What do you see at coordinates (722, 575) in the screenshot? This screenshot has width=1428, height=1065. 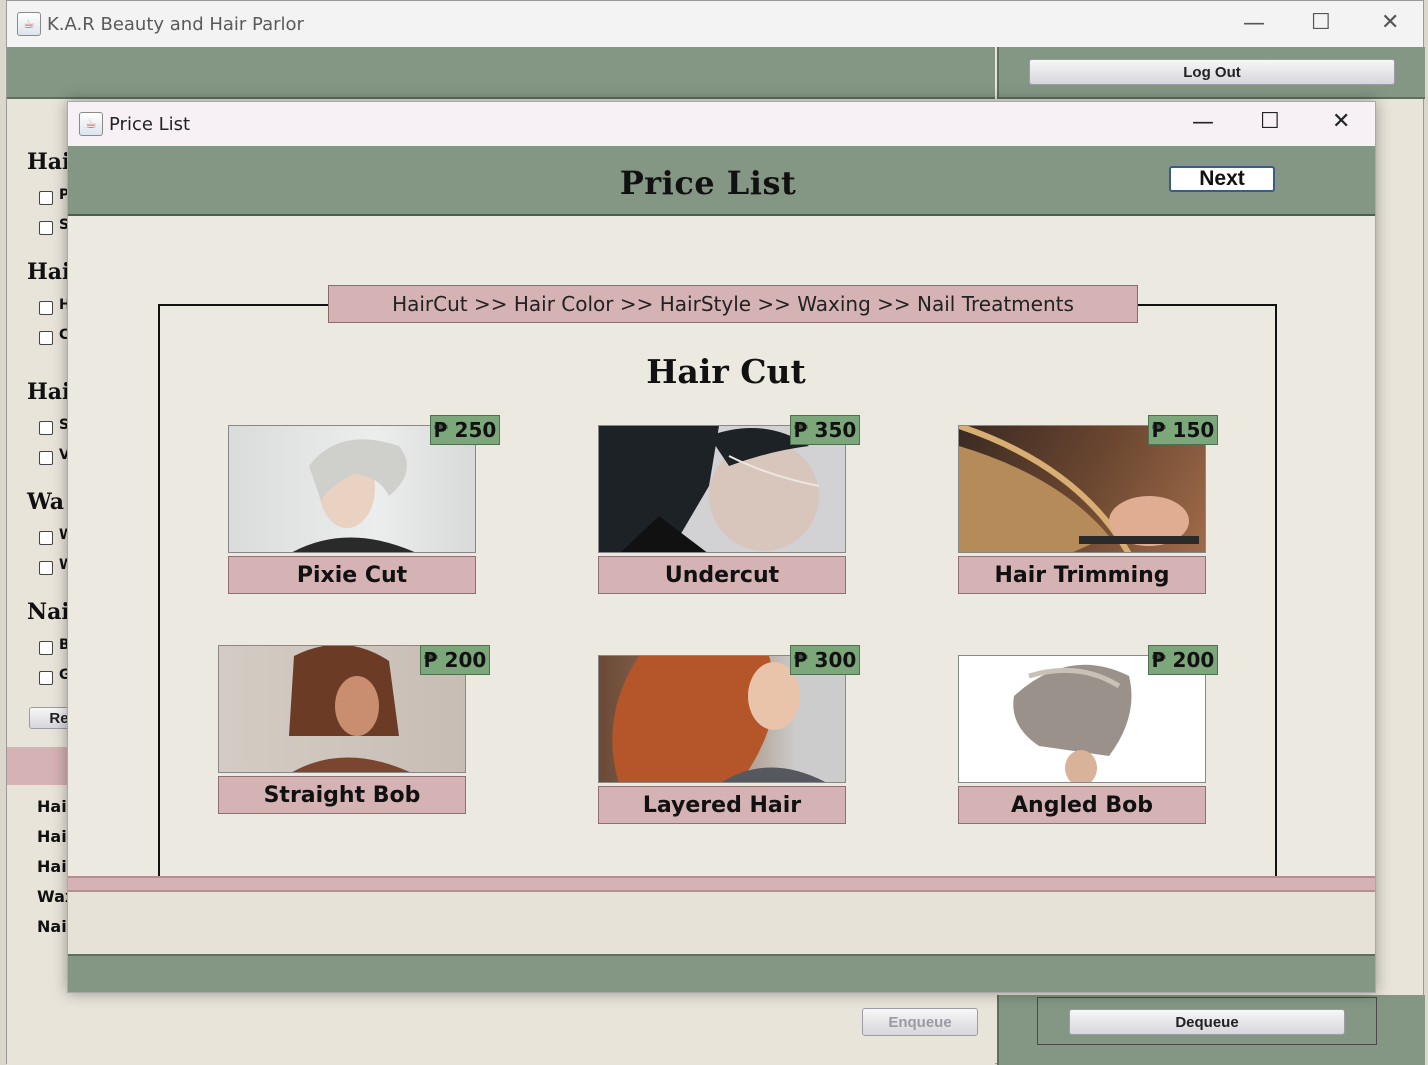 I see `undercut-label: Undercut` at bounding box center [722, 575].